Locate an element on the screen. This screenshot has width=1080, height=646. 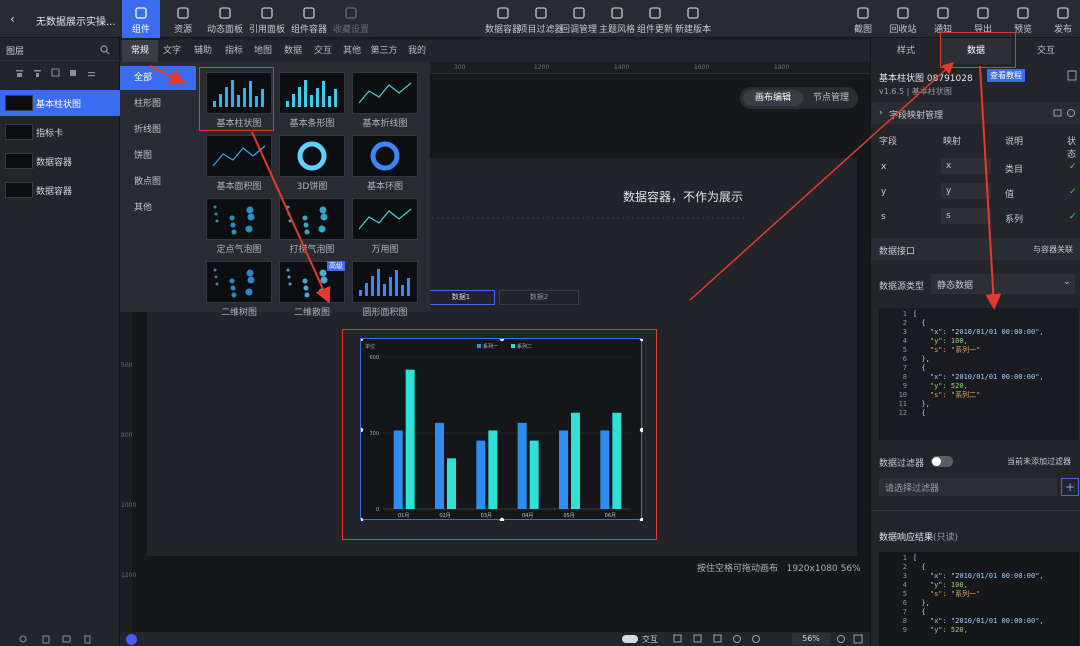
send-icon is located at coordinates (1063, 13).